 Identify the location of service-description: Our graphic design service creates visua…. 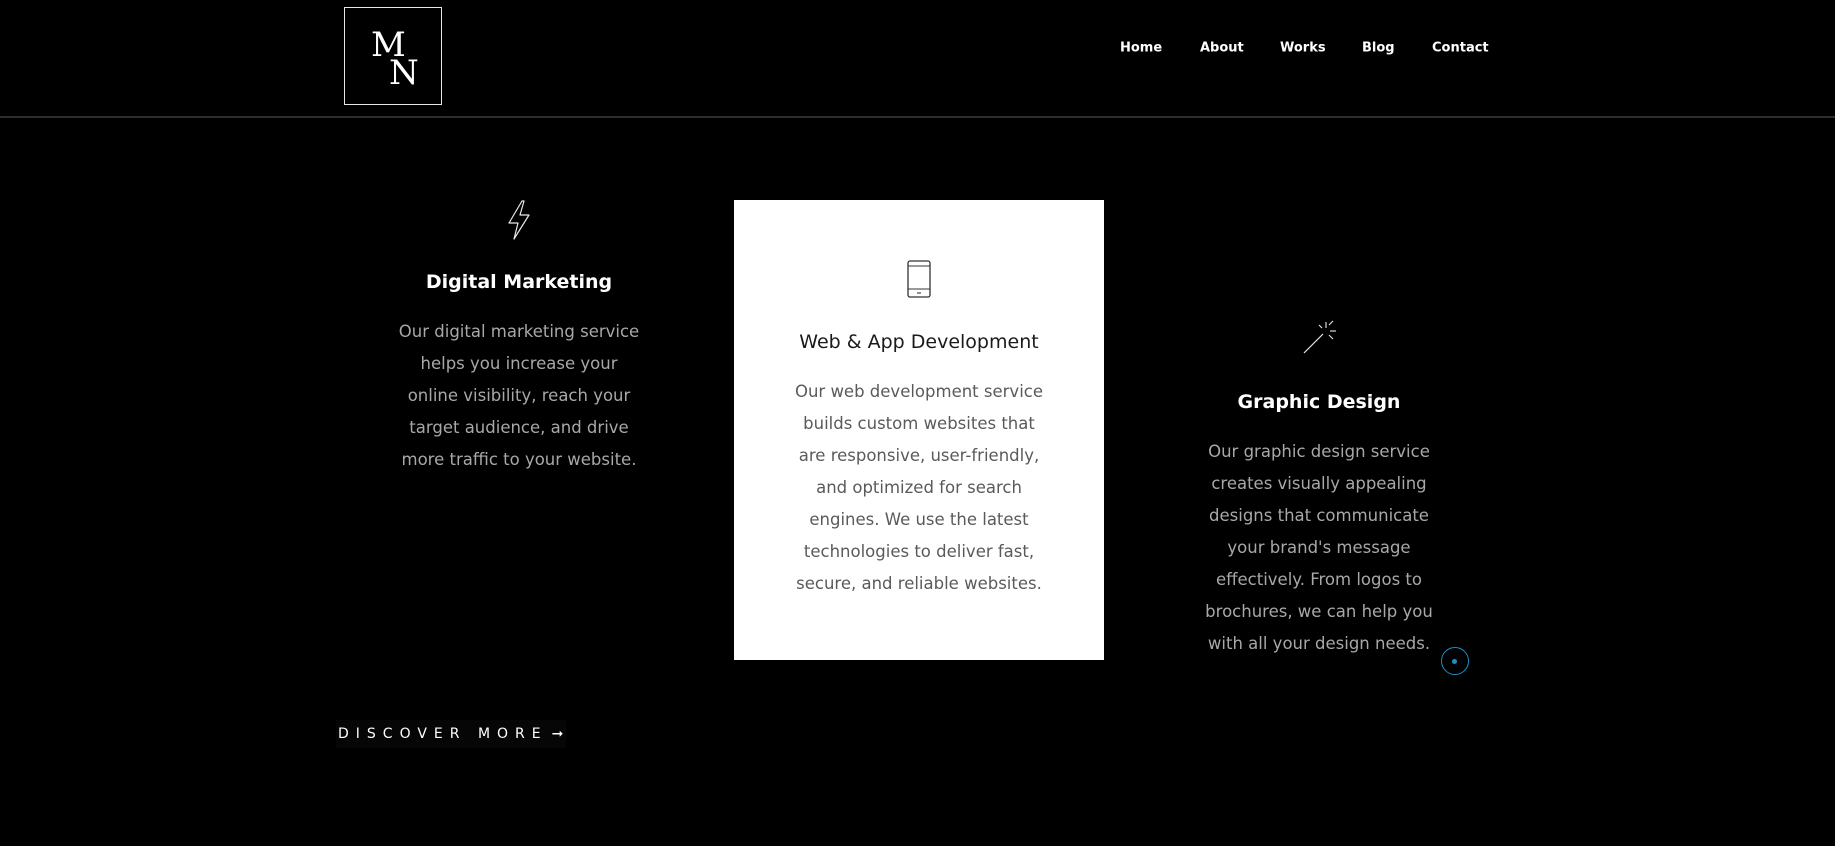
(1319, 547).